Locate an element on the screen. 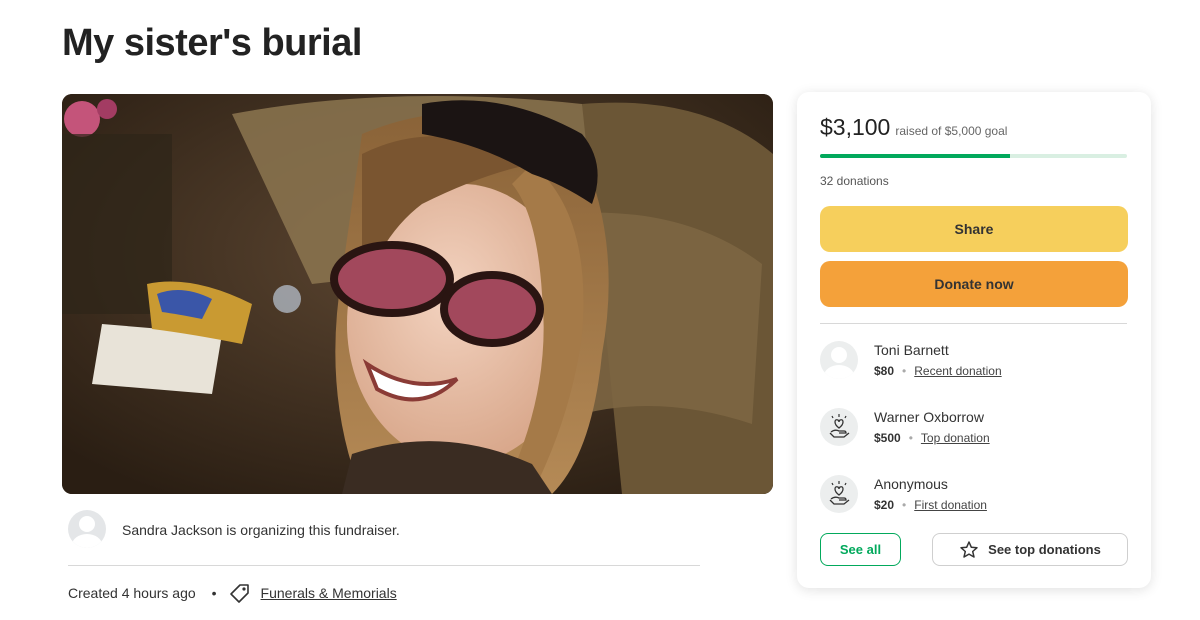  donor-name: Warner Oxborrow is located at coordinates (929, 417).